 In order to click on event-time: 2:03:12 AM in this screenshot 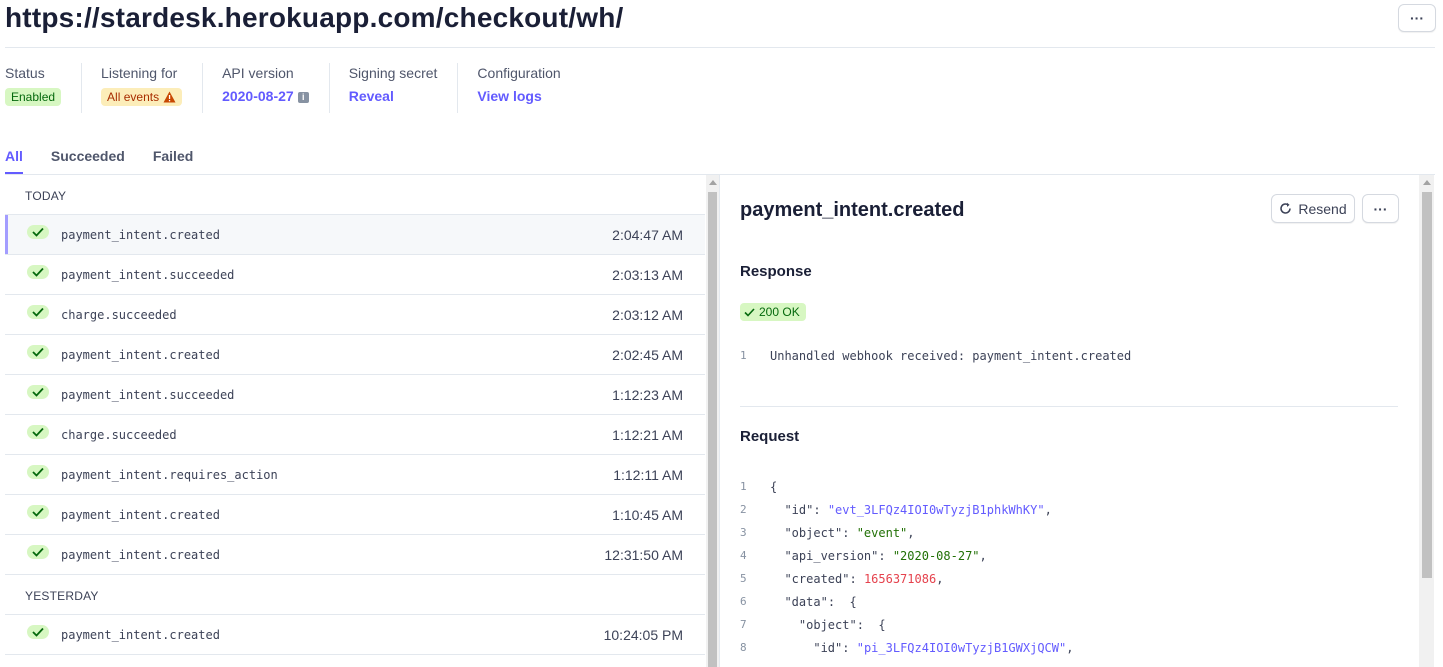, I will do `click(647, 315)`.